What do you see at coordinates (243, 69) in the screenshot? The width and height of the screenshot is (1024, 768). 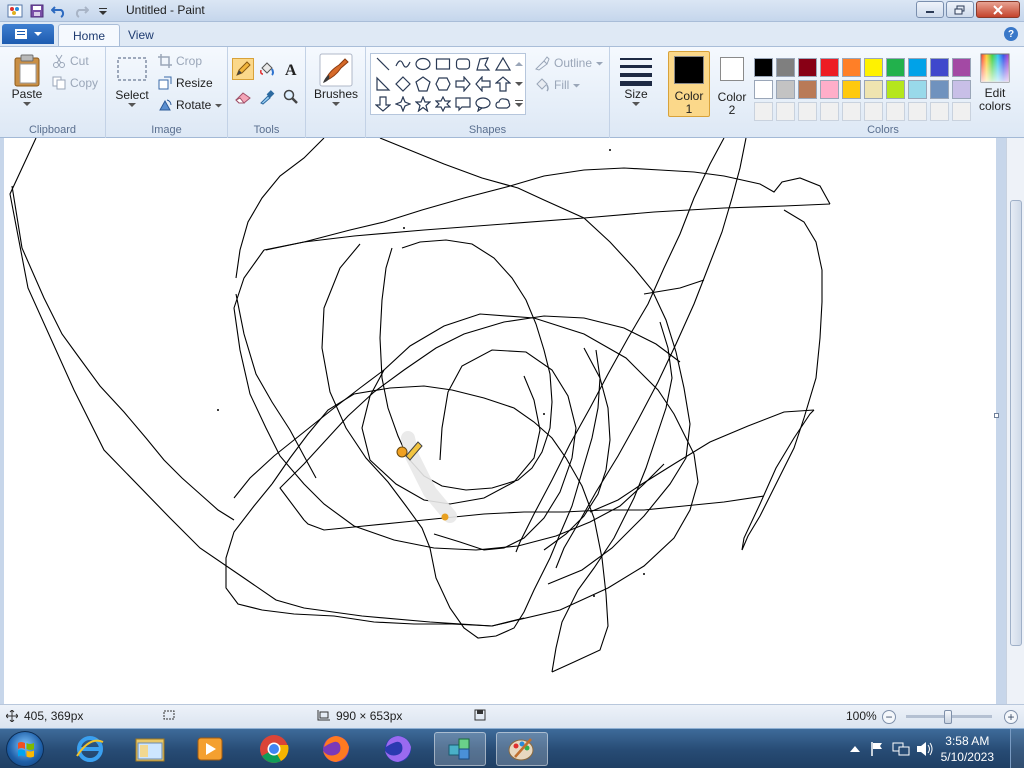 I see `pencil-tool` at bounding box center [243, 69].